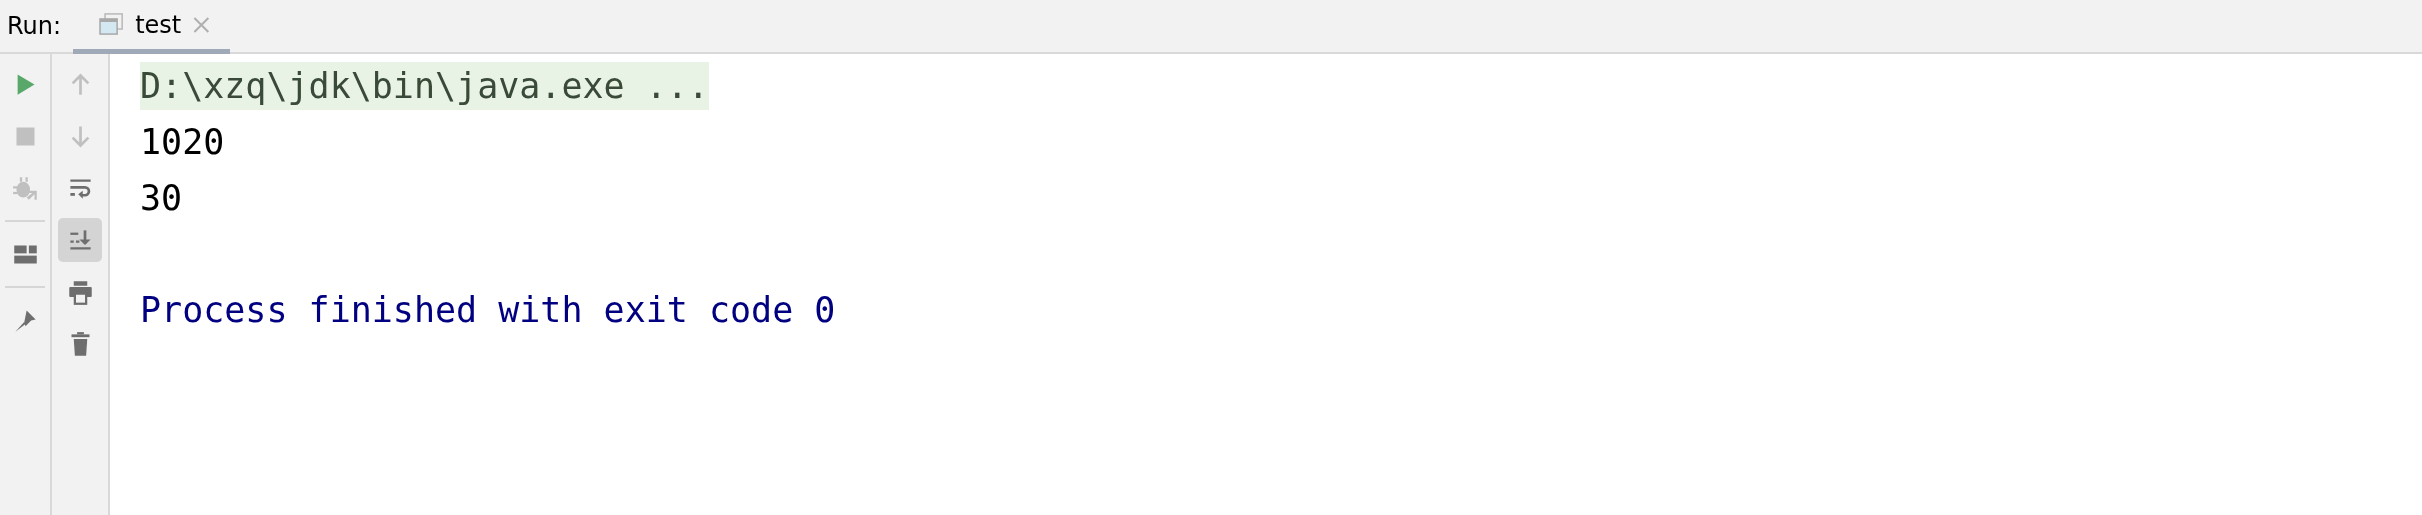  What do you see at coordinates (80, 240) in the screenshot?
I see `toolbar-button` at bounding box center [80, 240].